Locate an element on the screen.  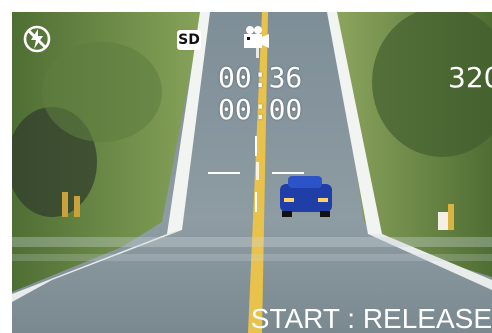
focus-crosshair is located at coordinates (256, 174).